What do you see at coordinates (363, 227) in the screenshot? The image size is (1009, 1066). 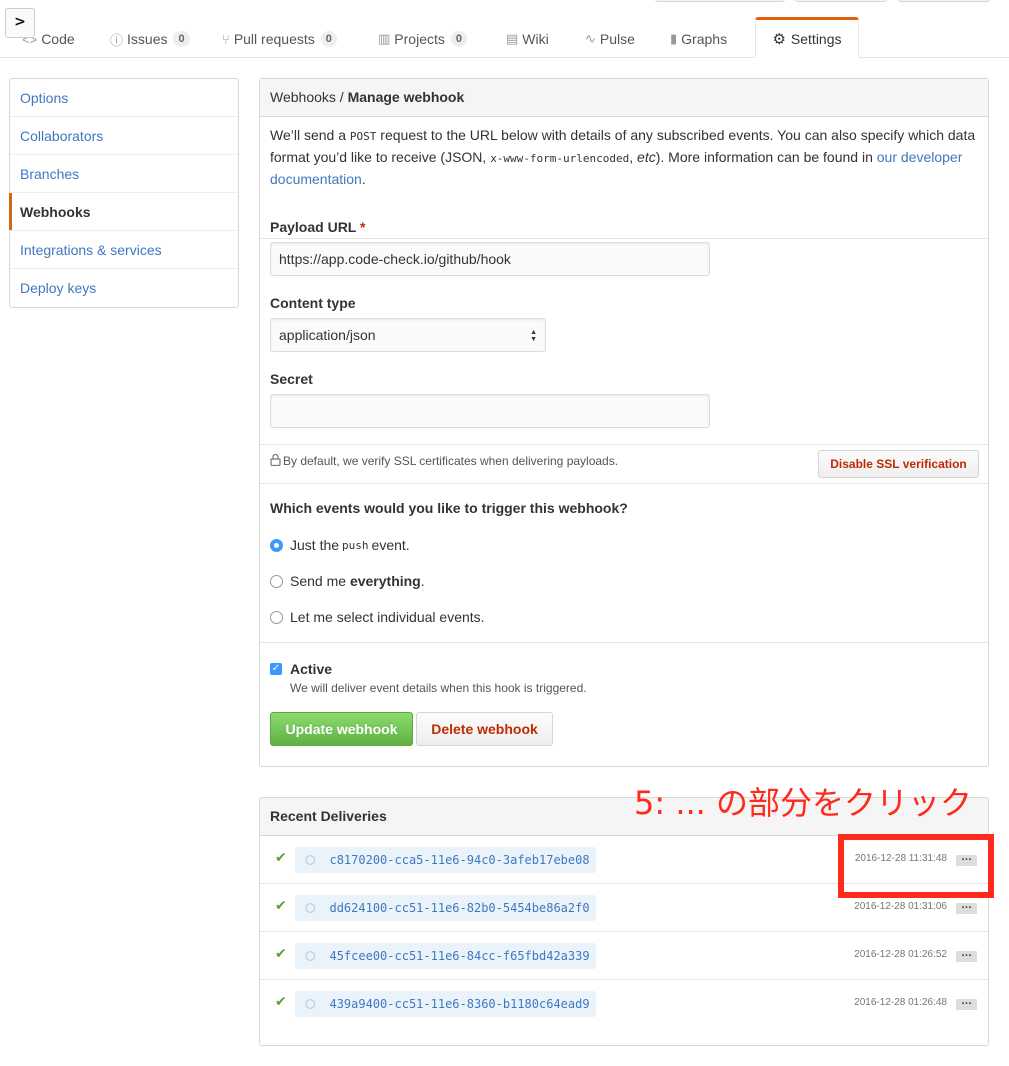 I see `required-mark: *` at bounding box center [363, 227].